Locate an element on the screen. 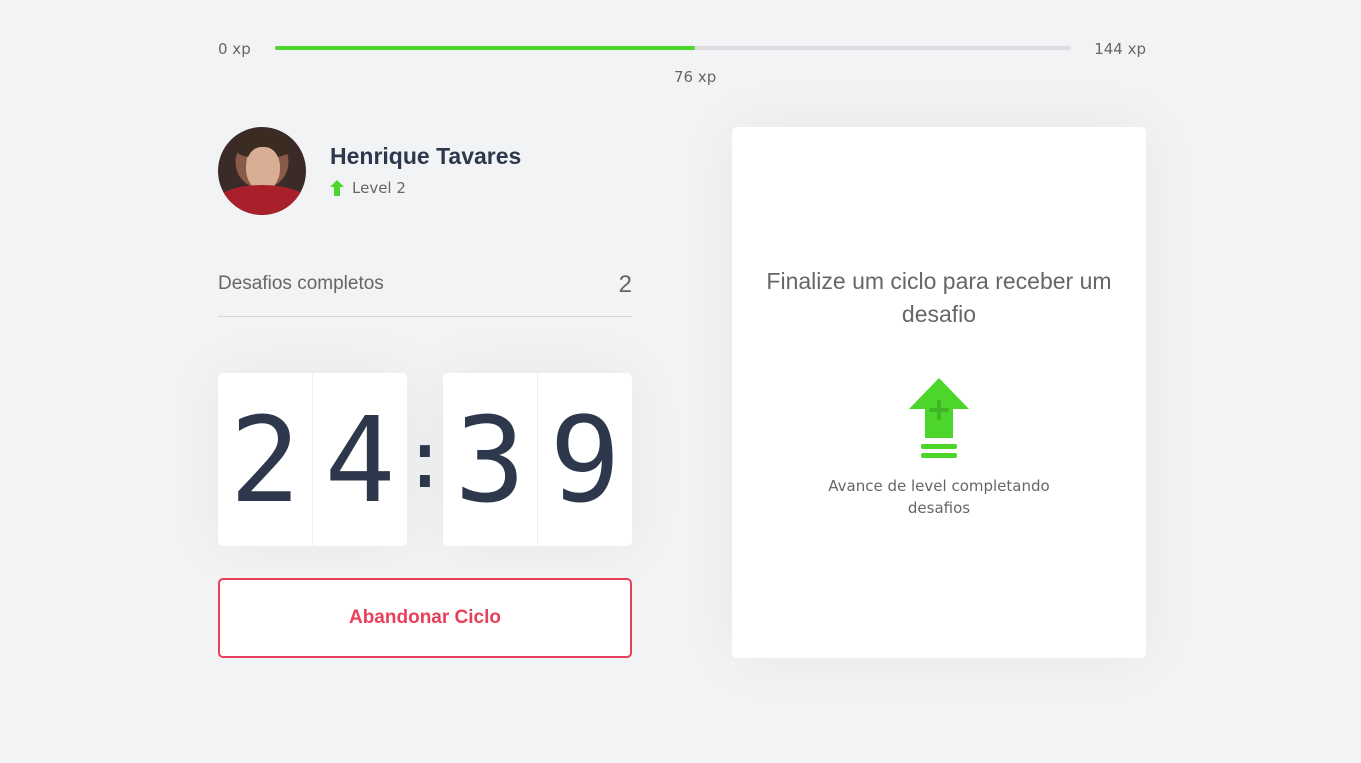 This screenshot has width=1361, height=763. level: Level 2 is located at coordinates (368, 188).